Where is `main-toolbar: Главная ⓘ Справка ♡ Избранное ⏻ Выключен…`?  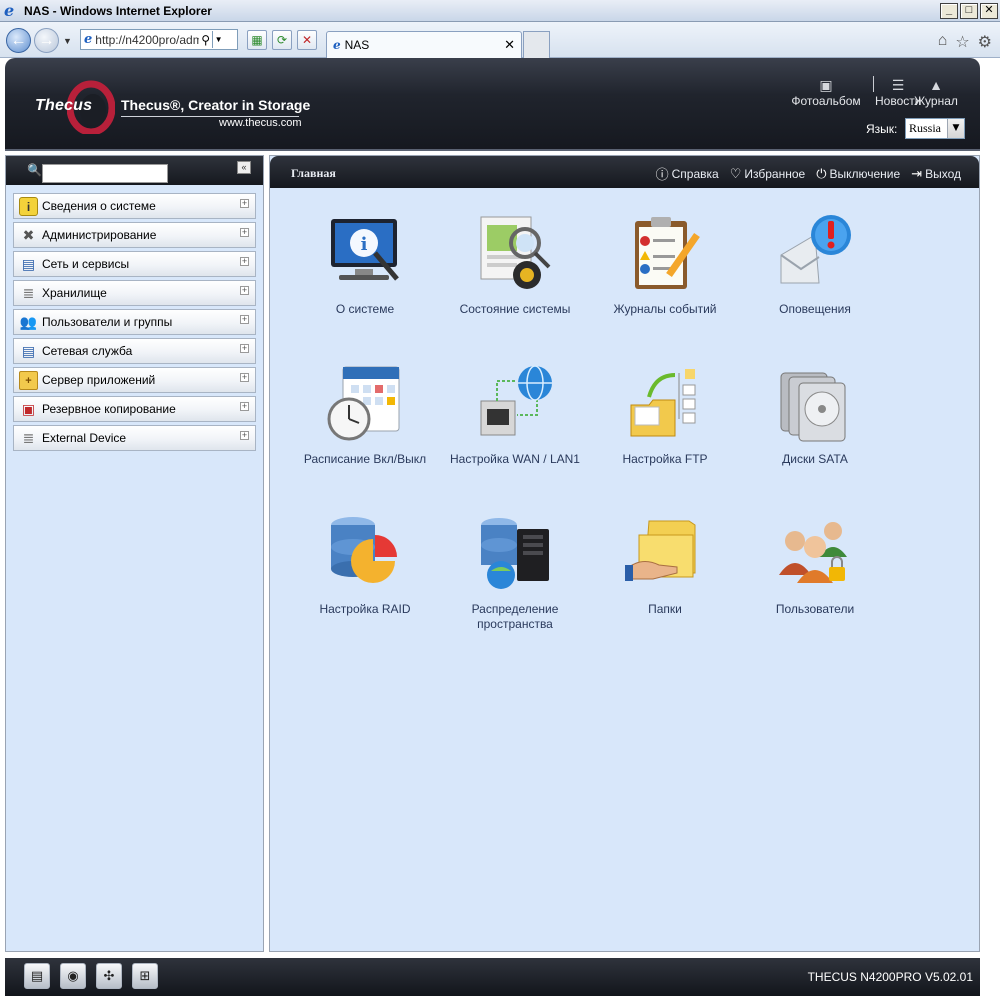 main-toolbar: Главная ⓘ Справка ♡ Избранное ⏻ Выключен… is located at coordinates (624, 172).